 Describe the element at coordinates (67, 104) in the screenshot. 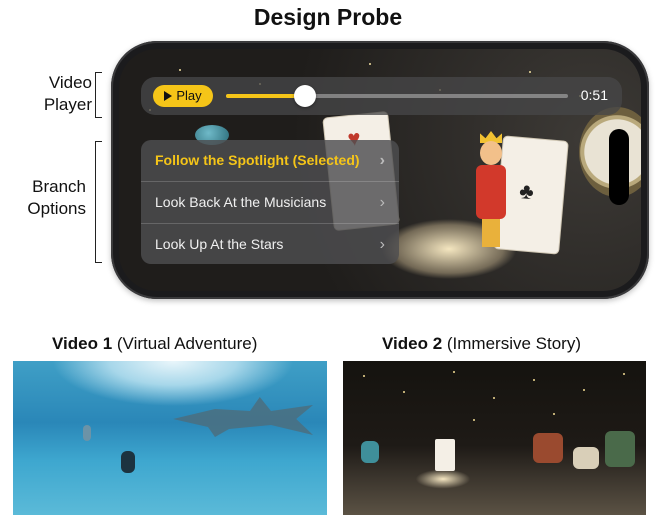

I see `annotation-text: Player` at that location.